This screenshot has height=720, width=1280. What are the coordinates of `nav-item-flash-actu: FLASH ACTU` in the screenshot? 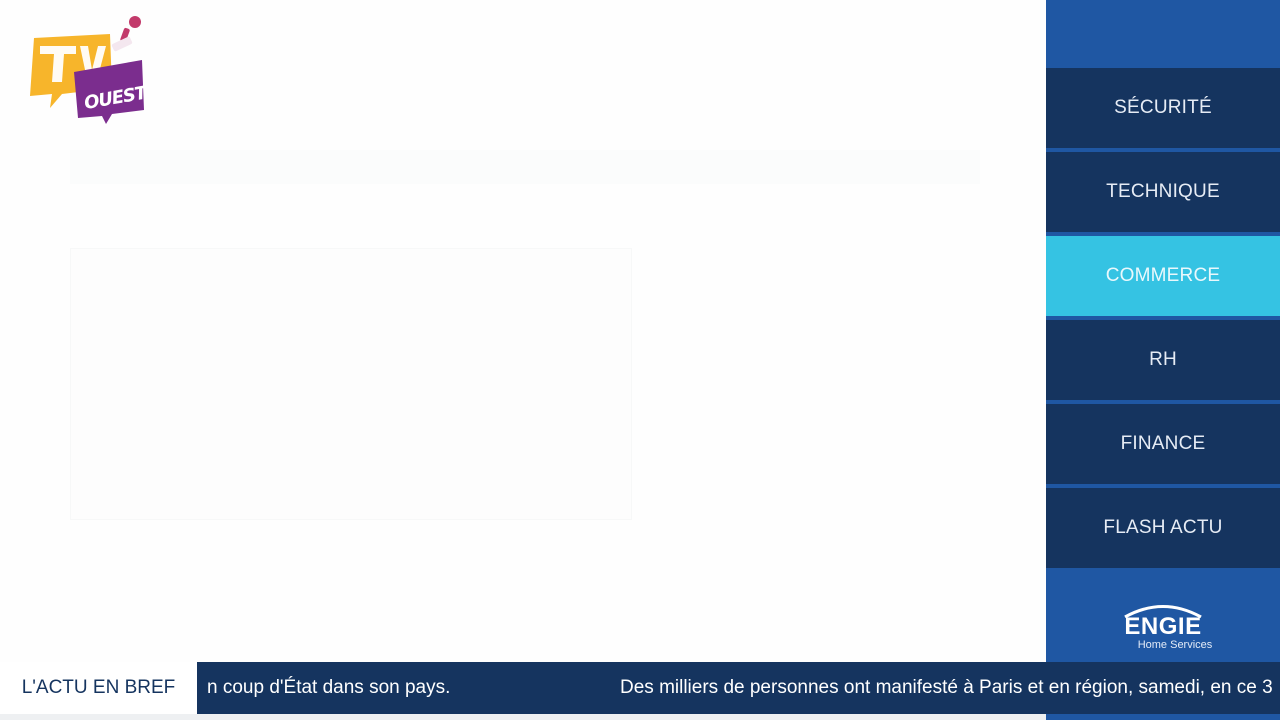 It's located at (1163, 528).